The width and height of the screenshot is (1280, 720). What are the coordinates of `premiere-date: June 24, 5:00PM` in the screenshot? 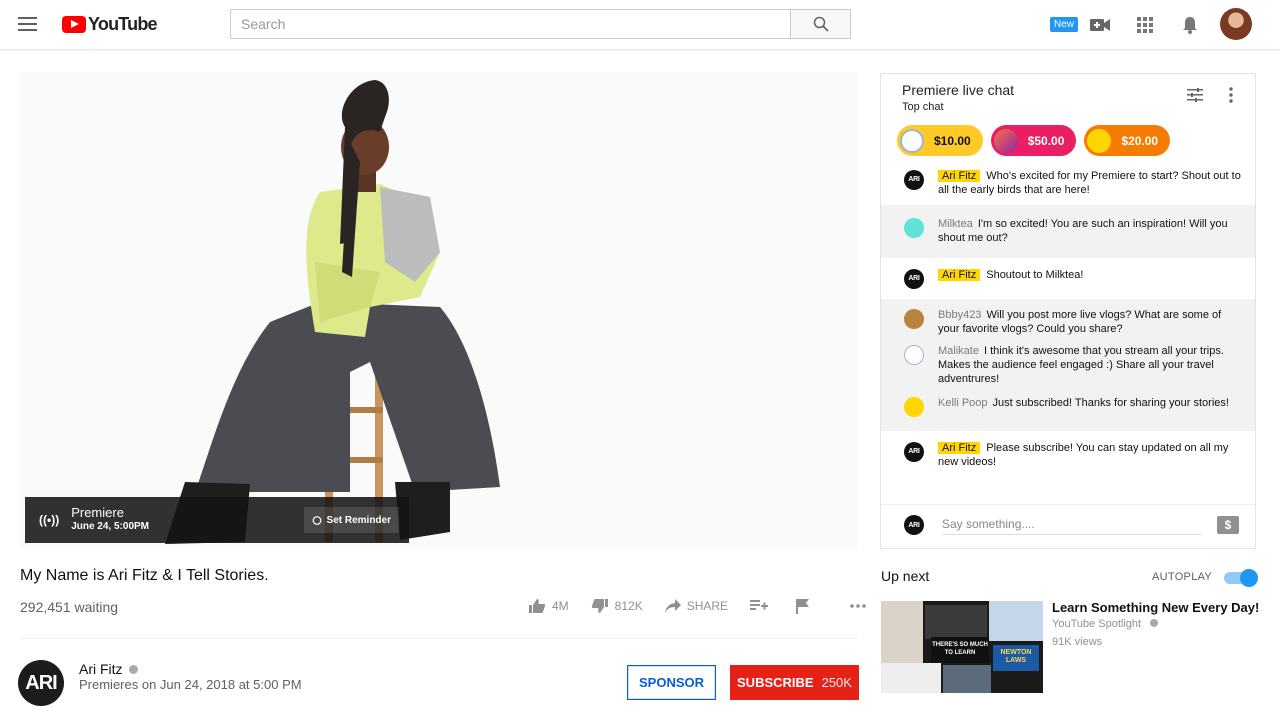 It's located at (110, 526).